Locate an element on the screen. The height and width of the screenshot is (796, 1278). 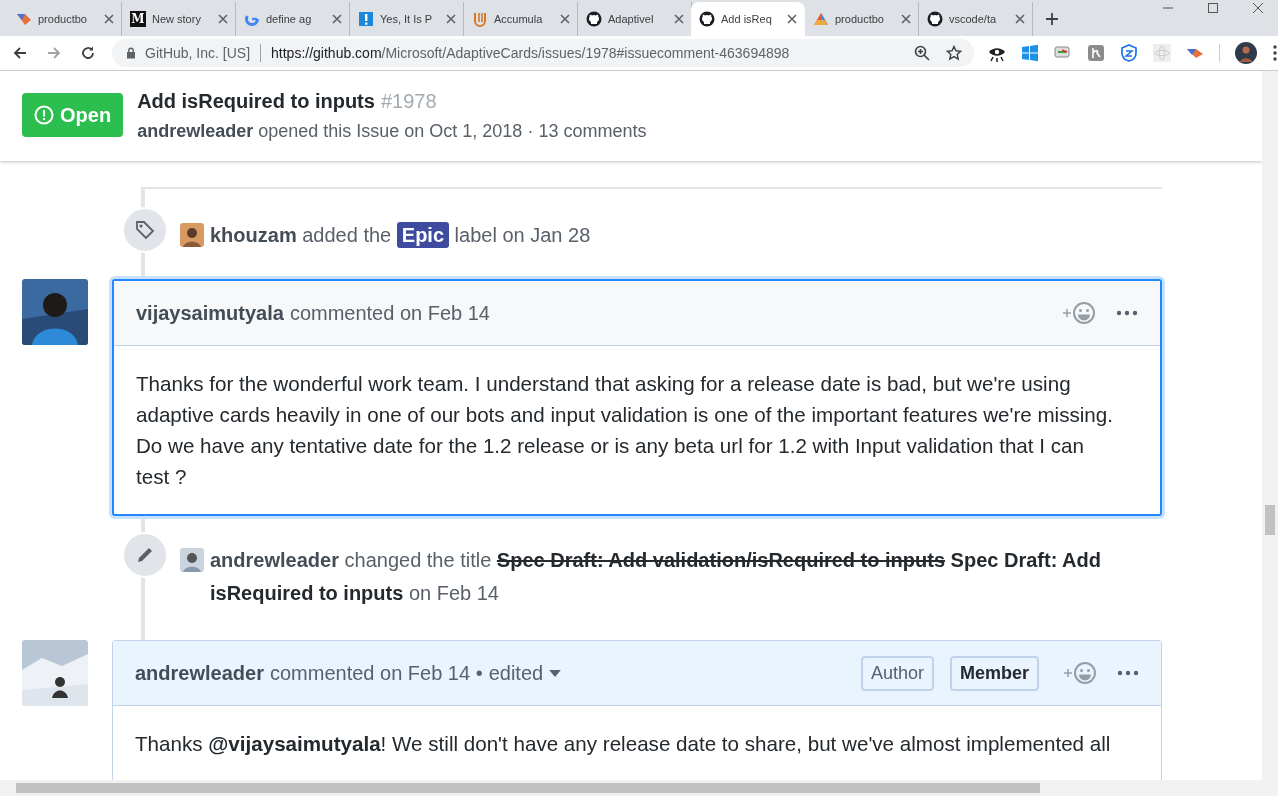
shield-icon is located at coordinates (1129, 53).